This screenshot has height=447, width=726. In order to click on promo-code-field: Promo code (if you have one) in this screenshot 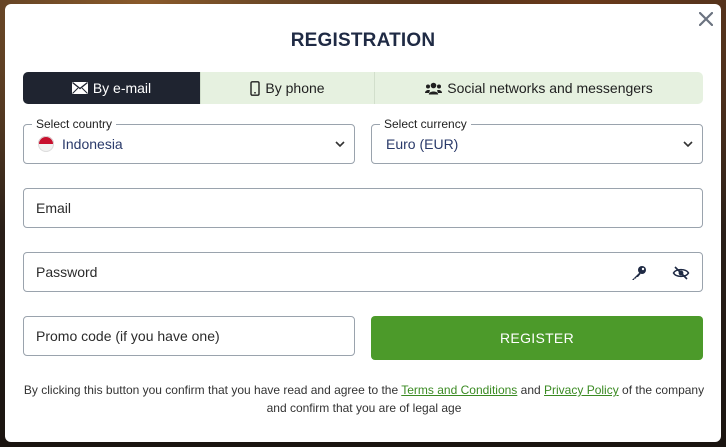, I will do `click(189, 336)`.